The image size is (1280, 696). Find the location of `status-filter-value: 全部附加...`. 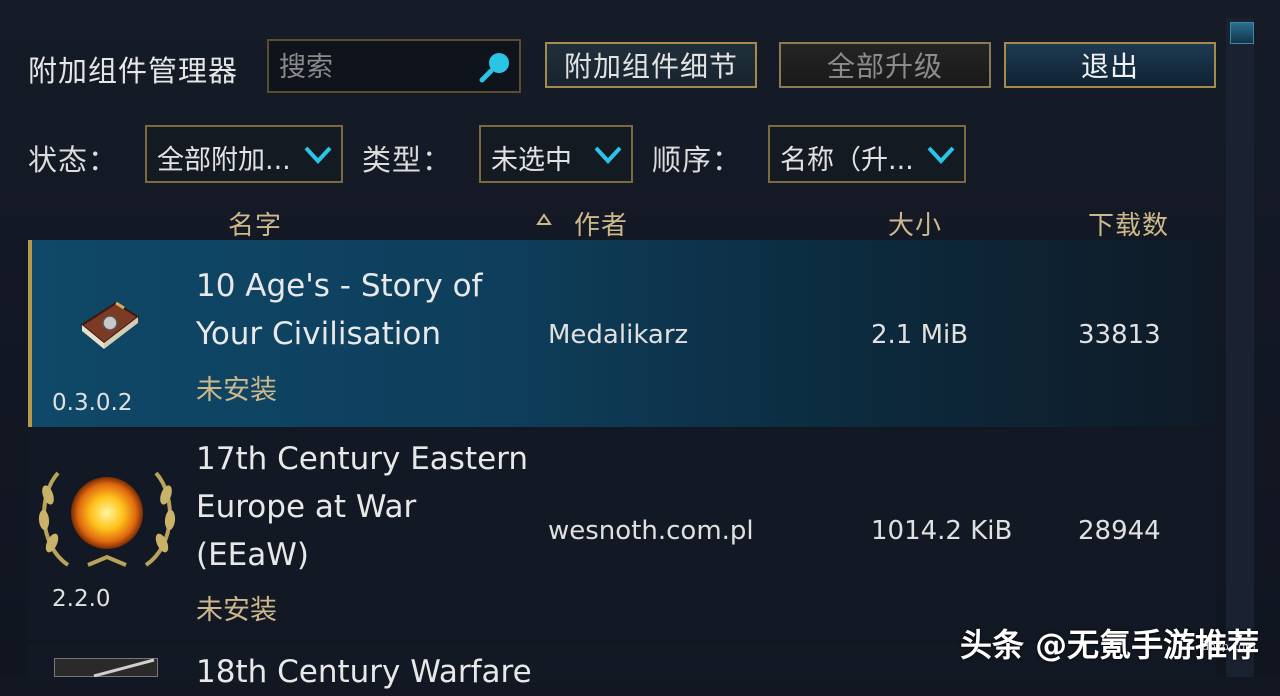

status-filter-value: 全部附加... is located at coordinates (224, 160).